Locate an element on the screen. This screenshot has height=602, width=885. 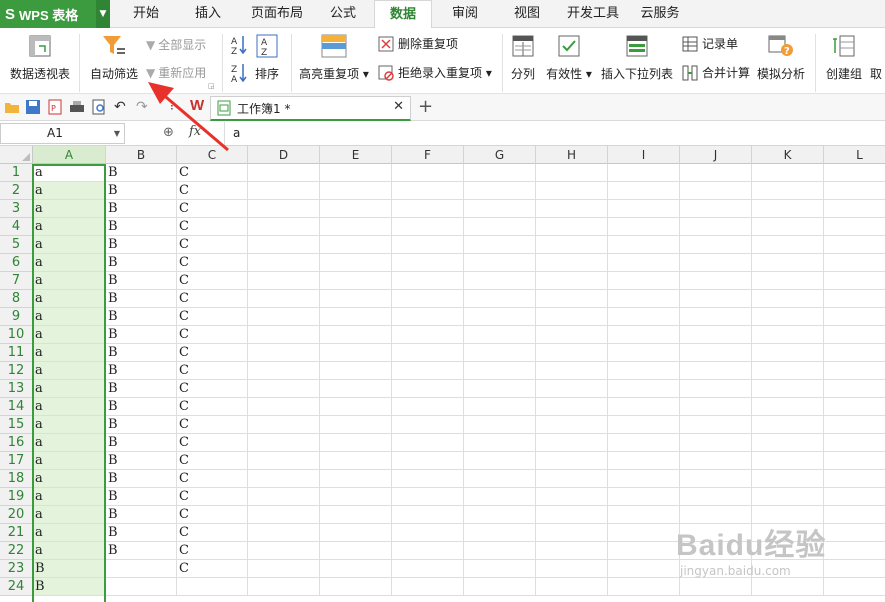
cell-a5: a is located at coordinates (69, 245).